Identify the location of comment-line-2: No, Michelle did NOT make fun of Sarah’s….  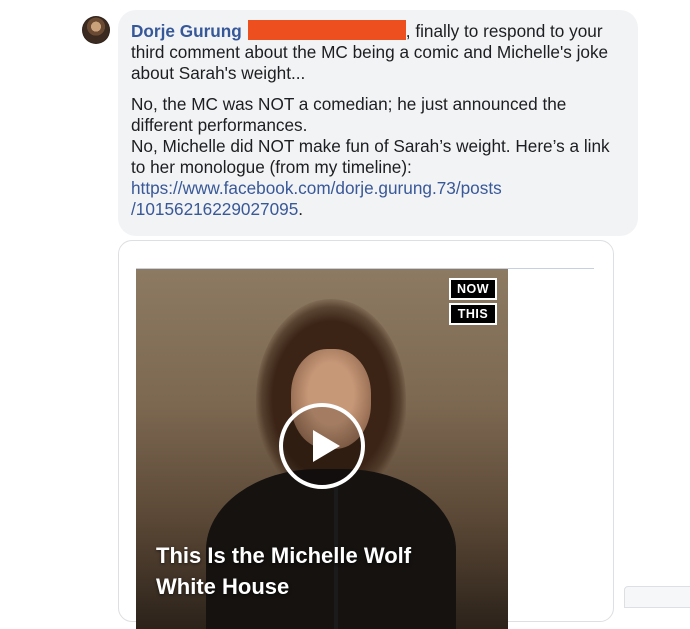
(370, 156).